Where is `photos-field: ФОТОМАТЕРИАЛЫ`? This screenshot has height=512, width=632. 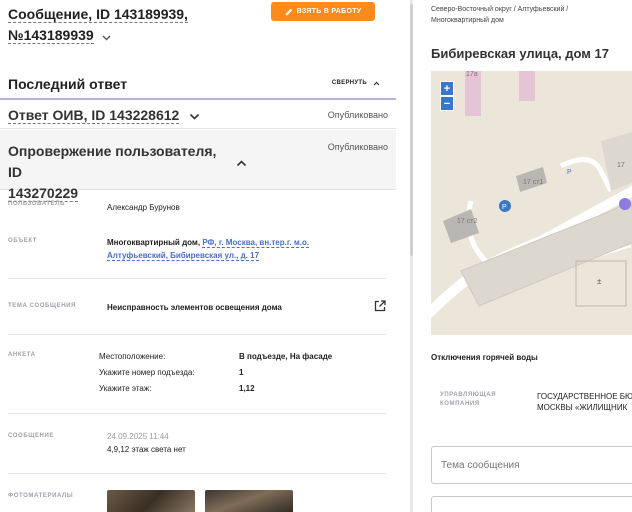
photos-field: ФОТОМАТЕРИАЛЫ is located at coordinates (197, 498).